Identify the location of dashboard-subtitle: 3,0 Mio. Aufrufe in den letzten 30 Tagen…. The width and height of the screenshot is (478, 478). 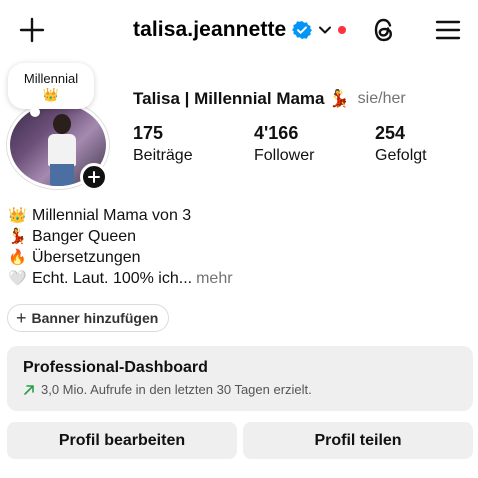
(176, 389).